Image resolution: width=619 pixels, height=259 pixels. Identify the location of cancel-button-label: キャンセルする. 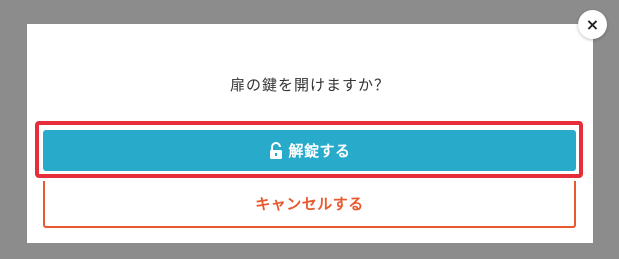
(309, 204).